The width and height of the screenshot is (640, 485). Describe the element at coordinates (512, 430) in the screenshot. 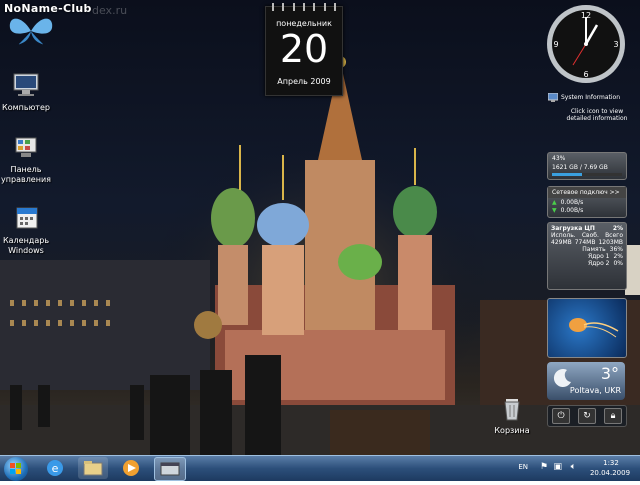

I see `desktop-icon-label: Корзина` at that location.